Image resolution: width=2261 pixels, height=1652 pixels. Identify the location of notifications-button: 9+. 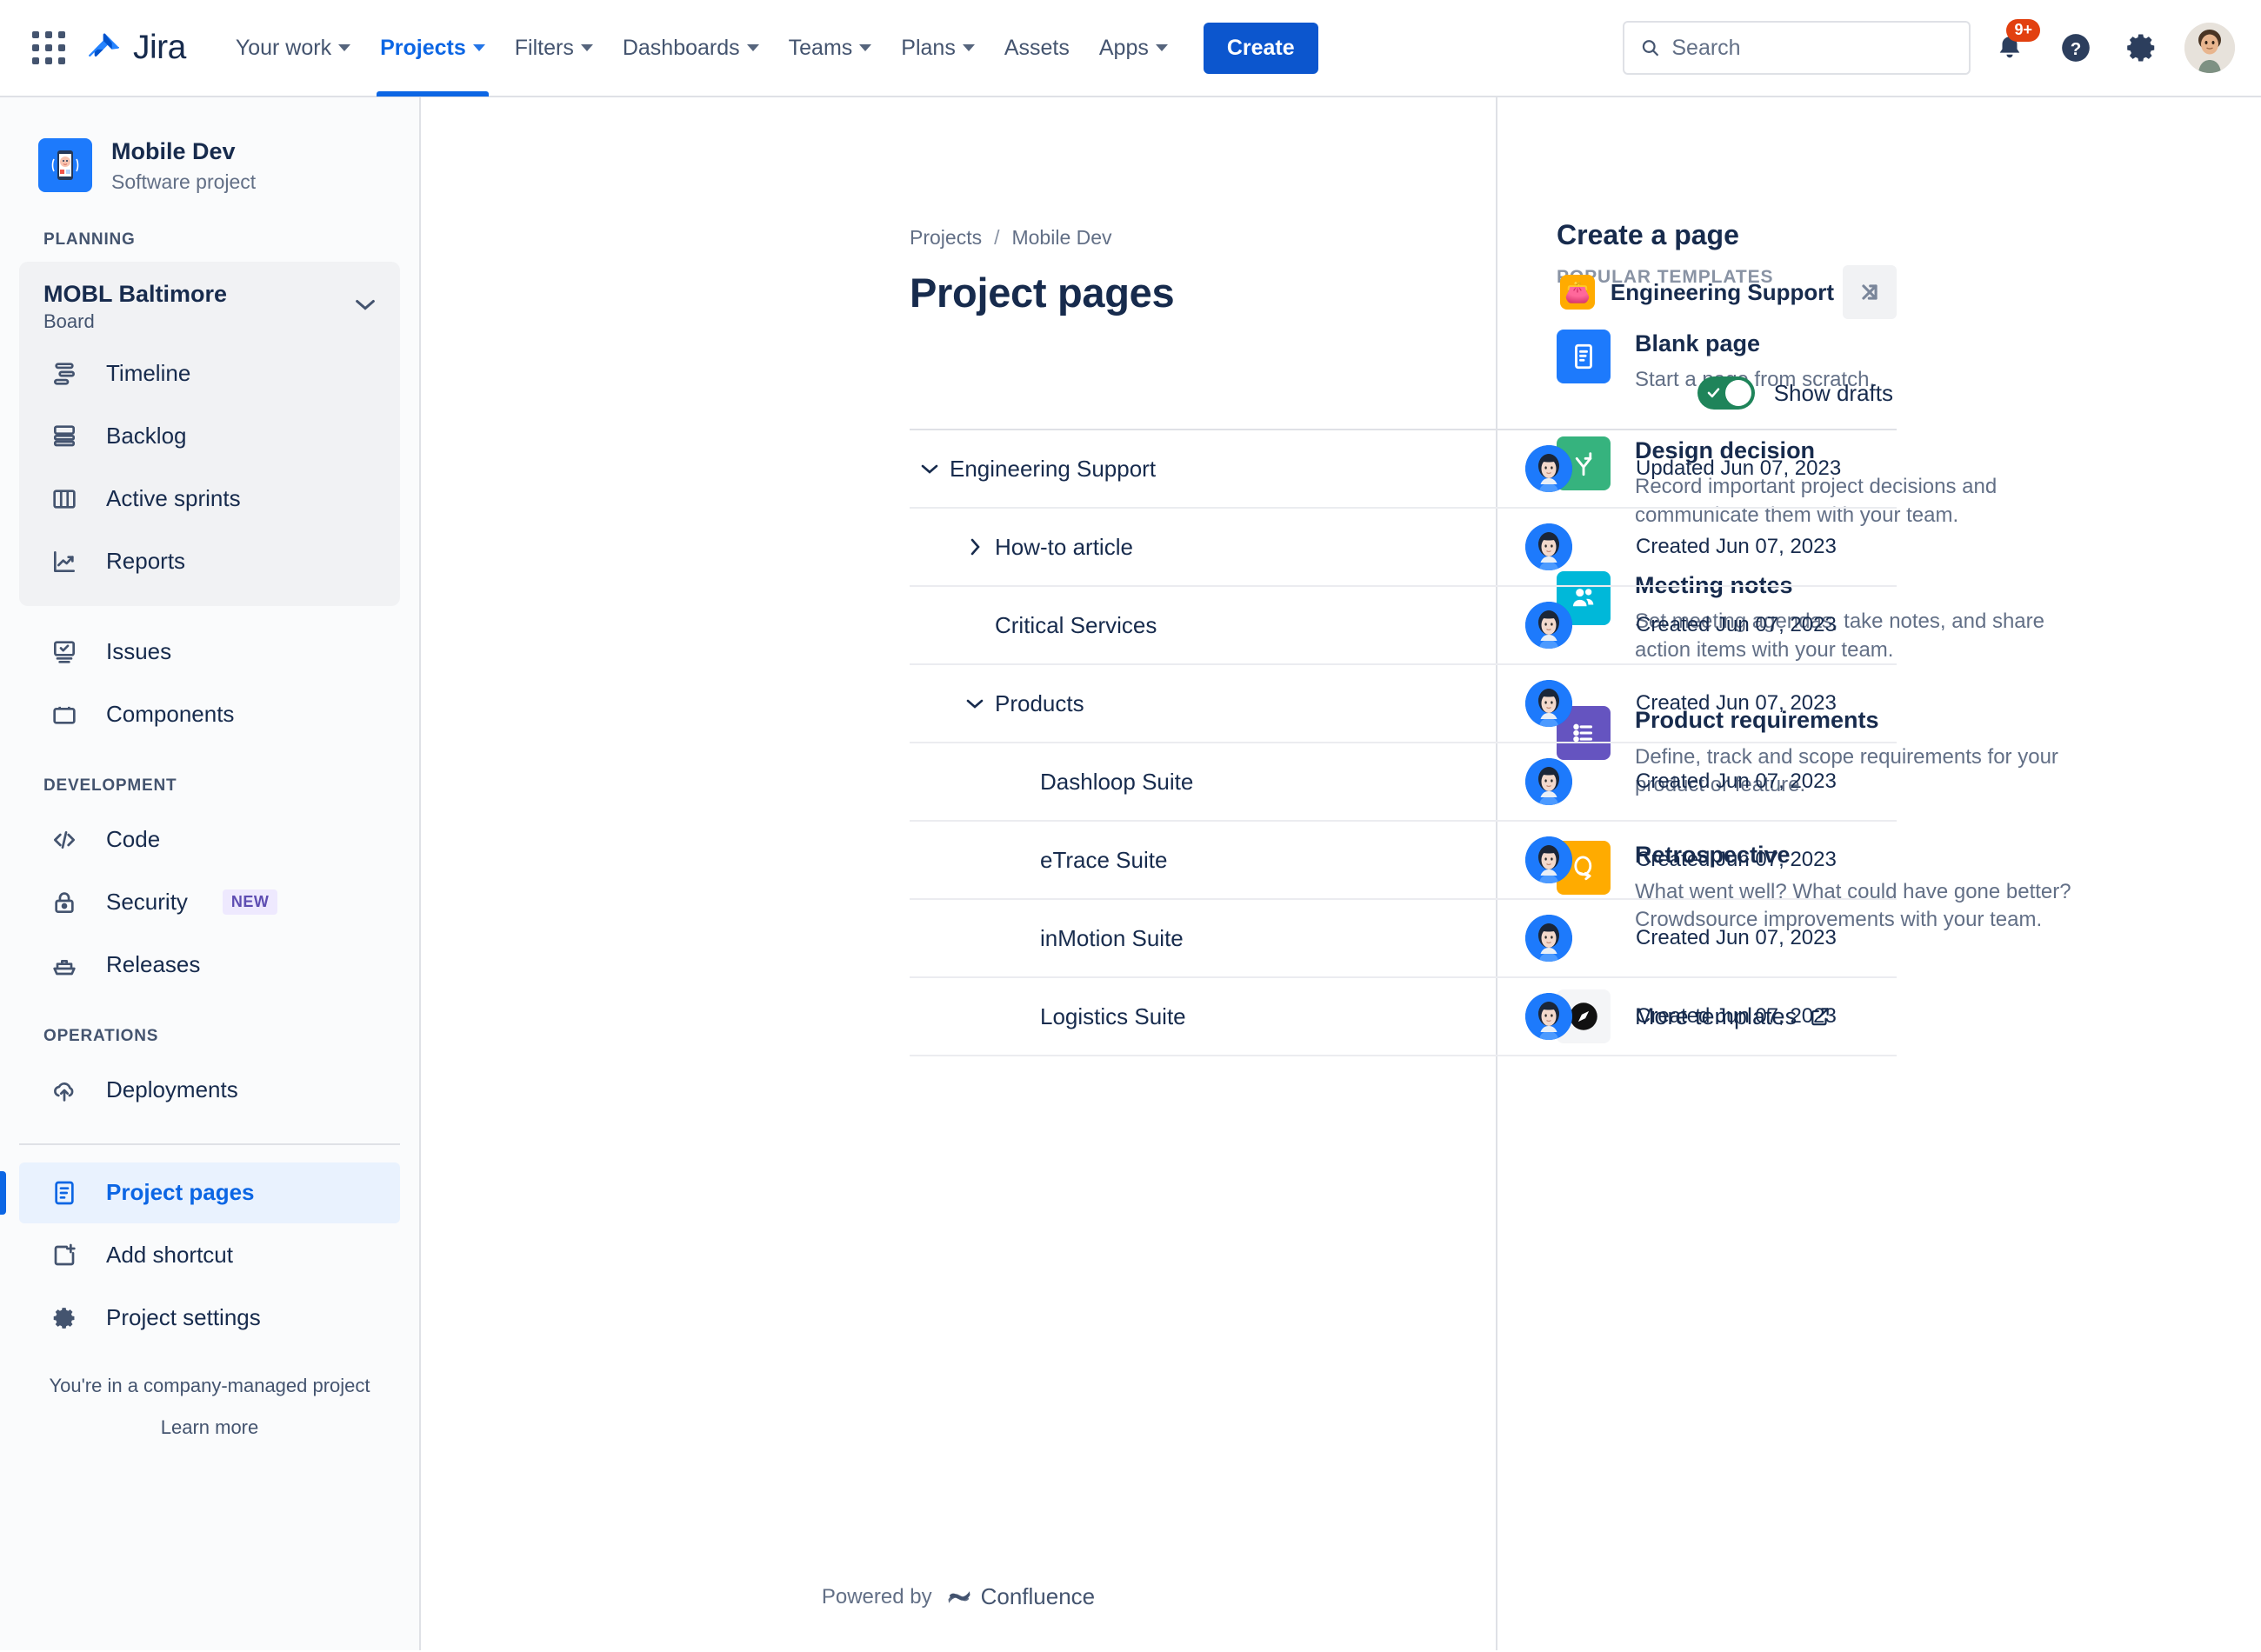
(2011, 47).